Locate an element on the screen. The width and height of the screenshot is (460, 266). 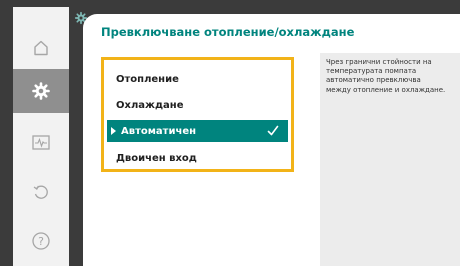
nav-help-button: ? is located at coordinates (41, 241).